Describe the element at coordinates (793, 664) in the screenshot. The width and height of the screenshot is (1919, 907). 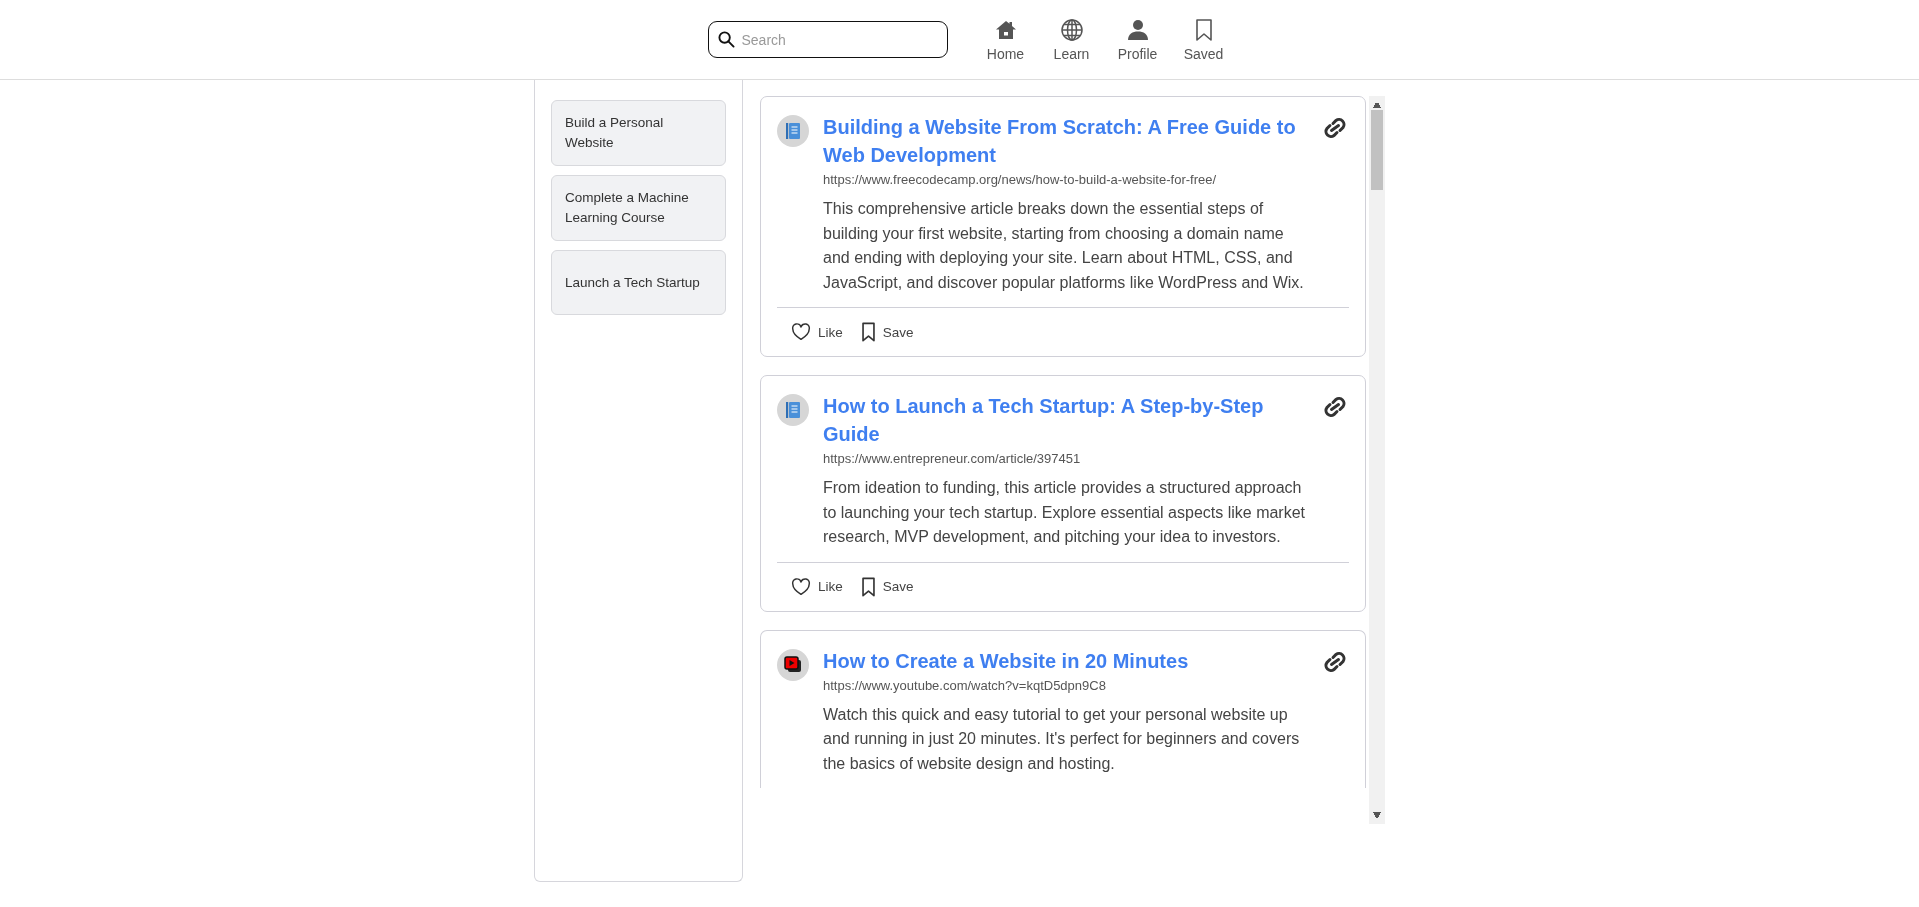
I see `video-icon` at that location.